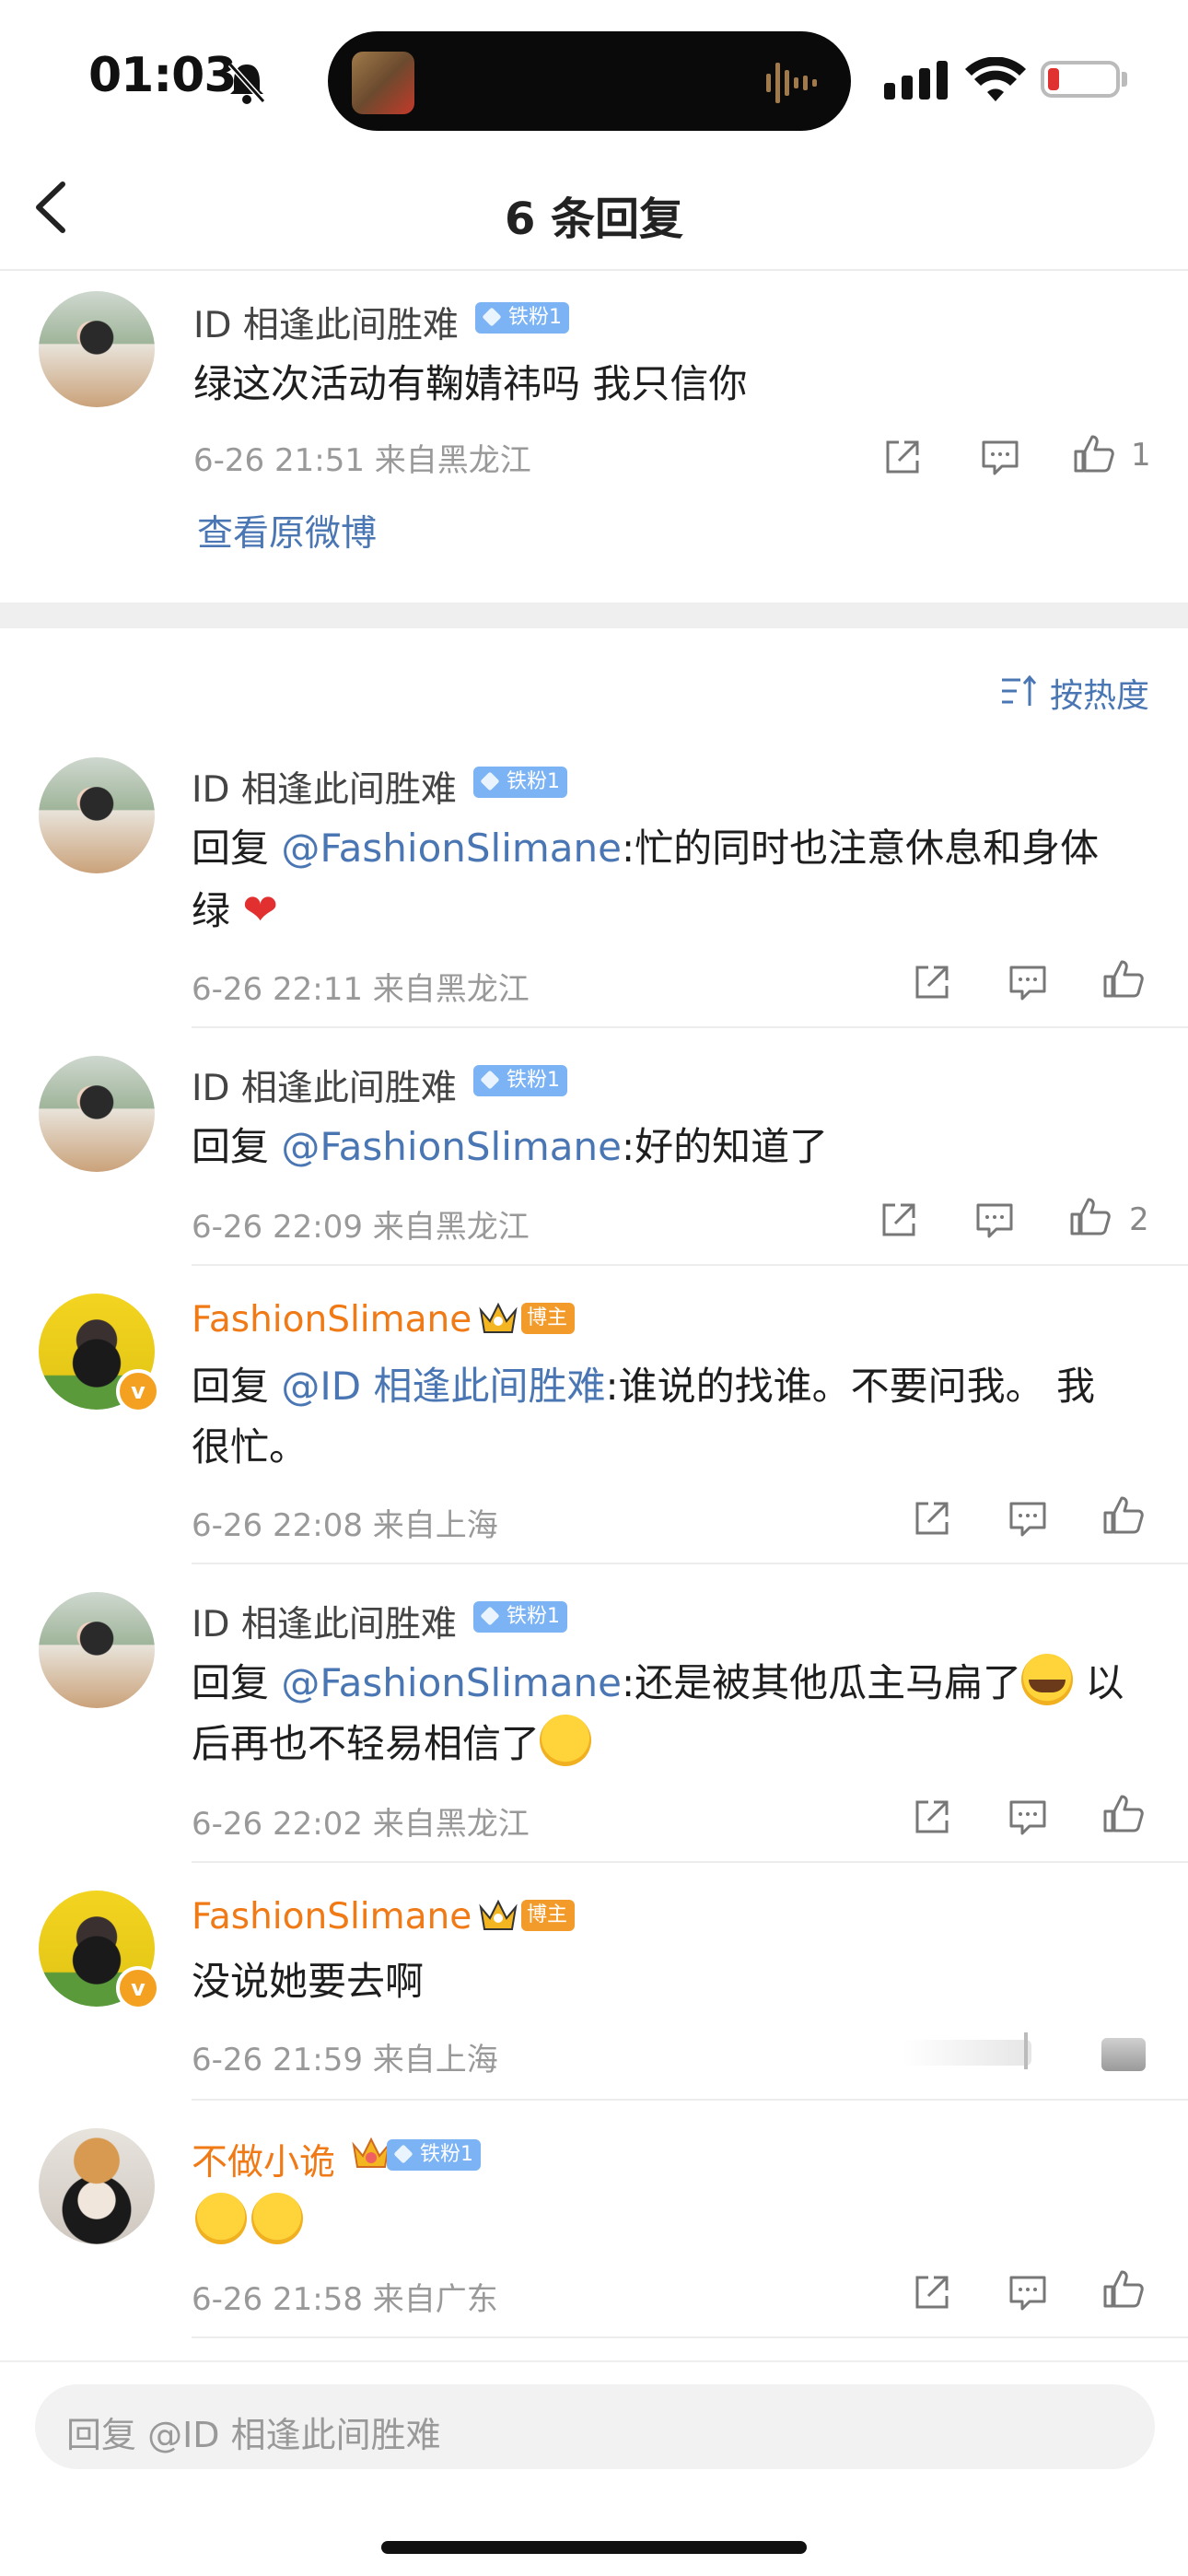 The height and width of the screenshot is (2576, 1188). What do you see at coordinates (361, 1227) in the screenshot?
I see `reply-meta: 6-26 22:09 来自黑龙江` at bounding box center [361, 1227].